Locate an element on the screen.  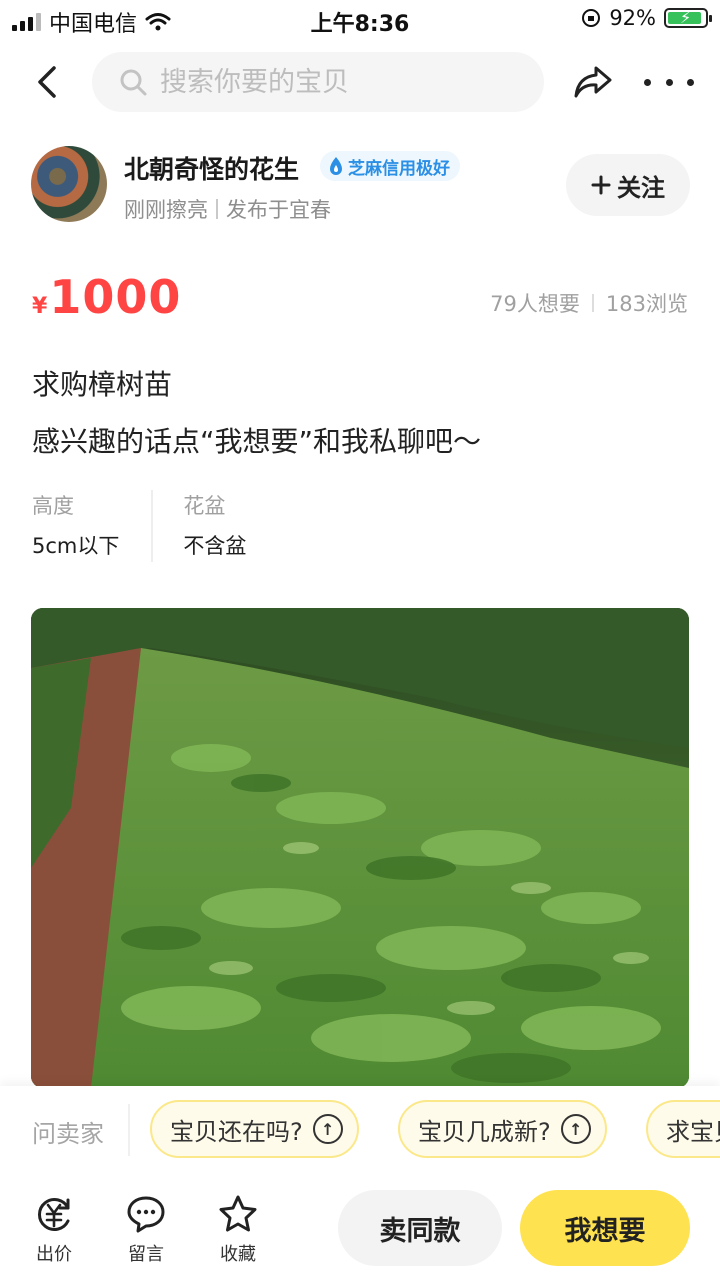
chevron-left-icon is located at coordinates (48, 82).